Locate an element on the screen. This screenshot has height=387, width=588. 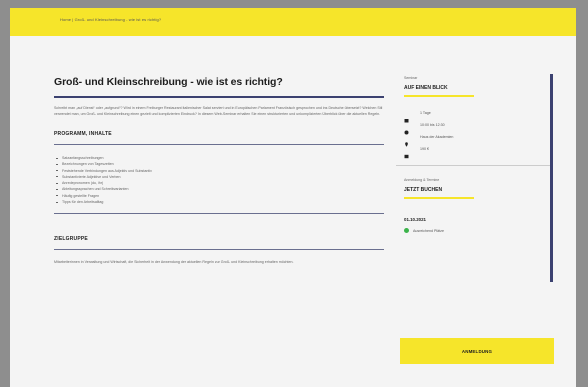
detail-price: 190 € is located at coordinates (477, 152).